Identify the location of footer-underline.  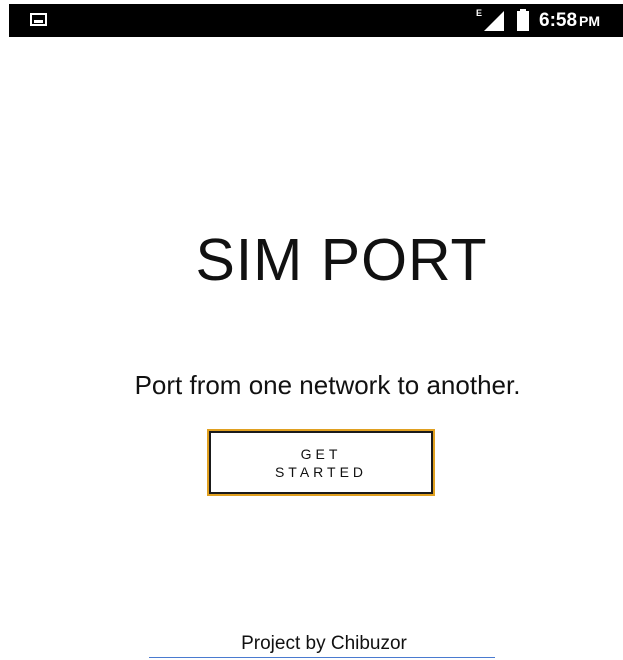
(322, 657).